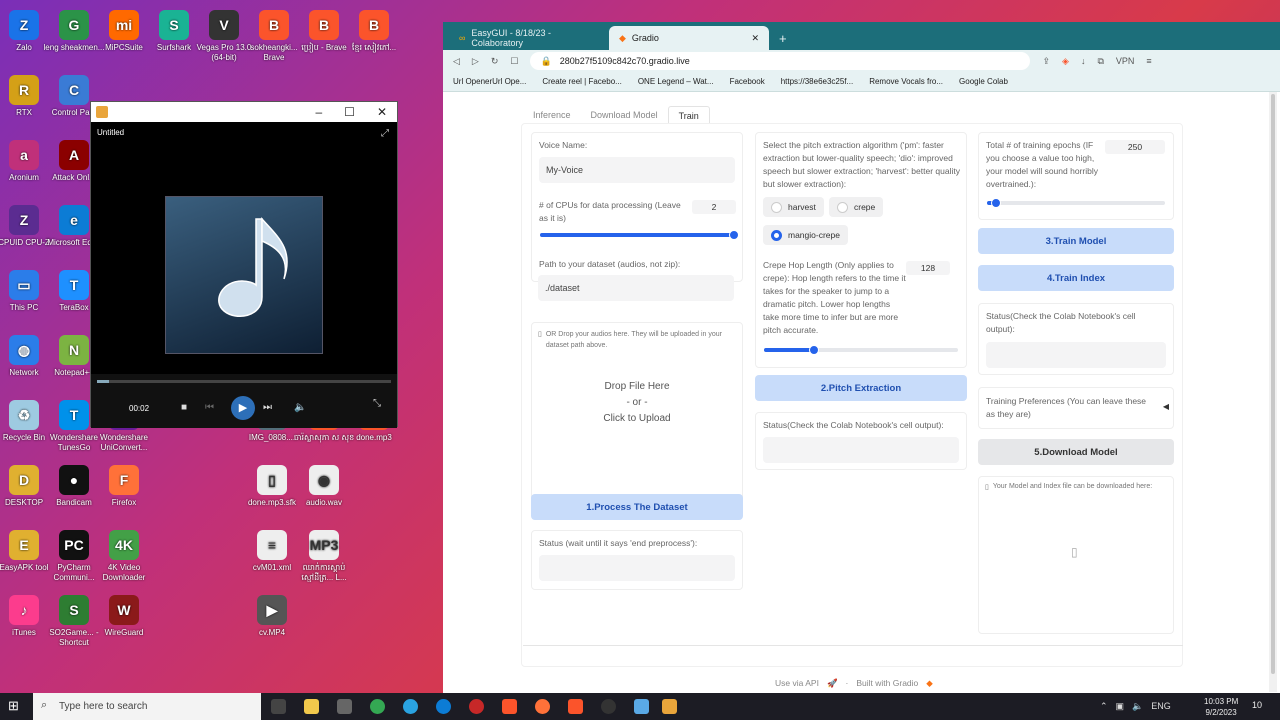 This screenshot has height=720, width=1280. What do you see at coordinates (563, 145) in the screenshot?
I see `voice-name-label: Voice Name:` at bounding box center [563, 145].